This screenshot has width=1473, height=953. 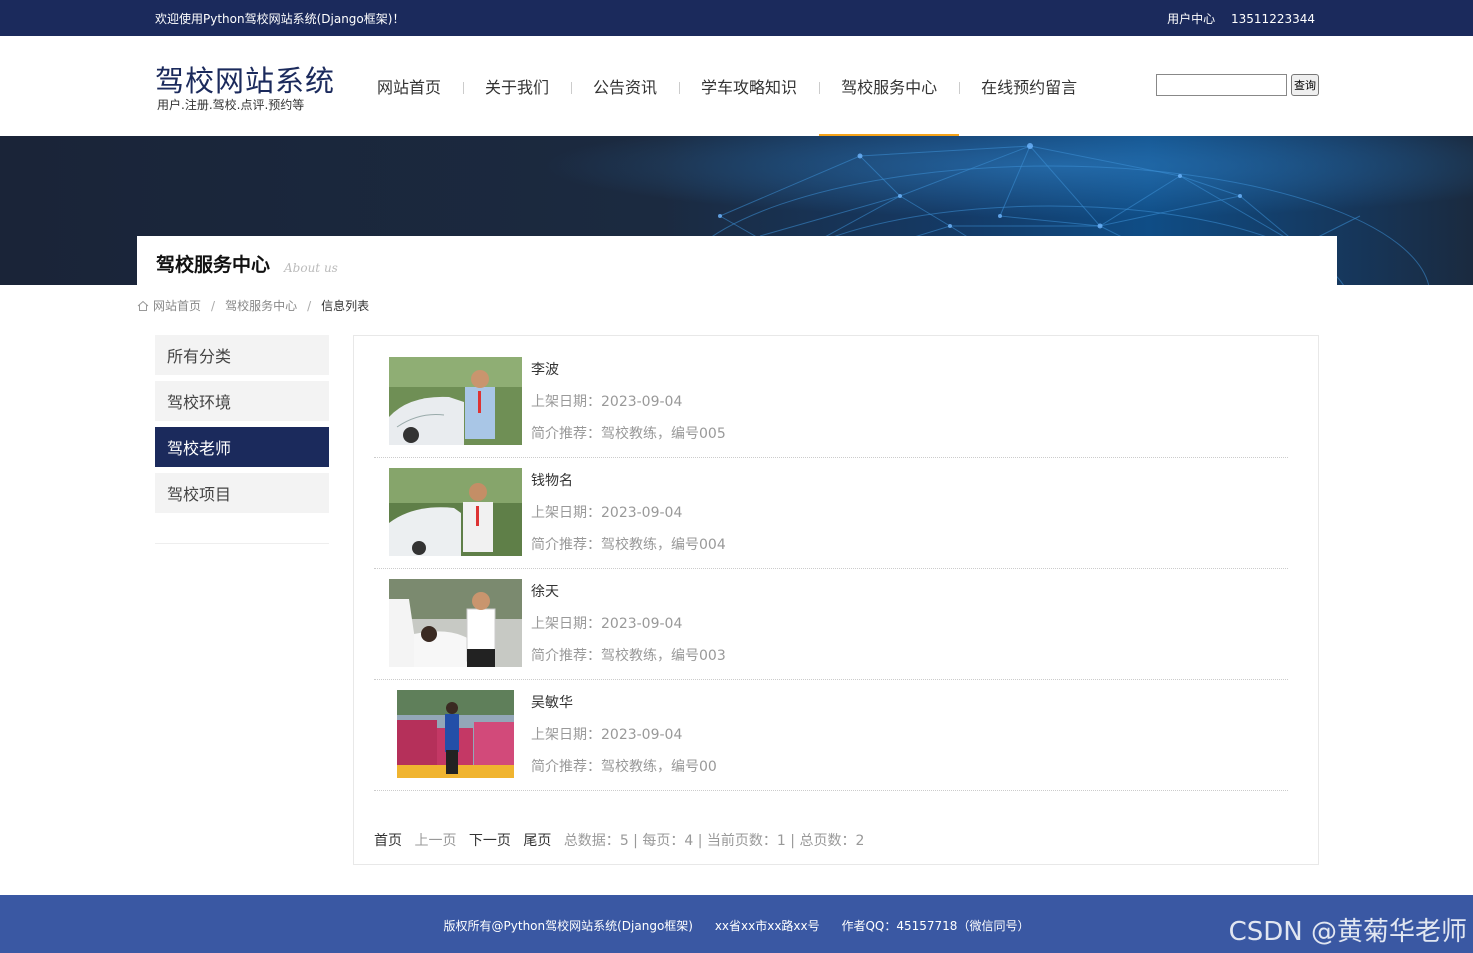 I want to click on section-title-box: 驾校服务中心 About us, so click(x=737, y=260).